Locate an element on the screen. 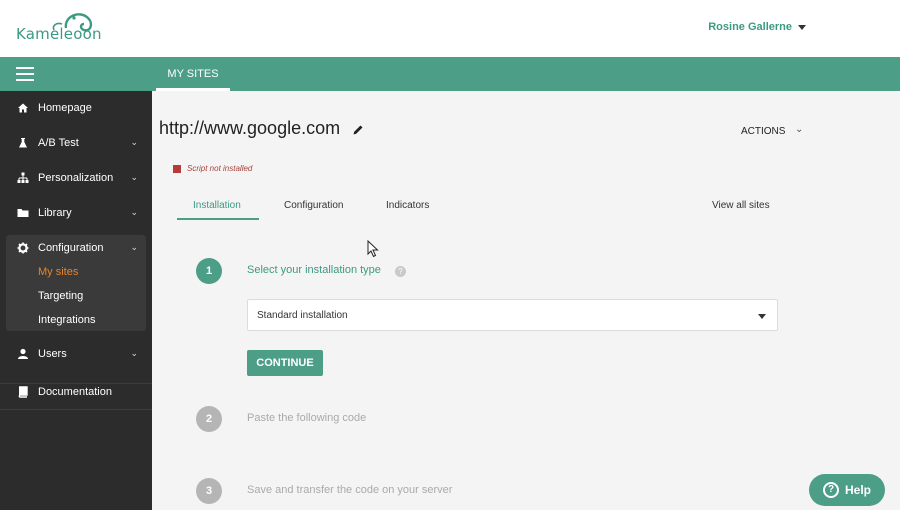 The height and width of the screenshot is (510, 900). select-value: Standard installation is located at coordinates (302, 315).